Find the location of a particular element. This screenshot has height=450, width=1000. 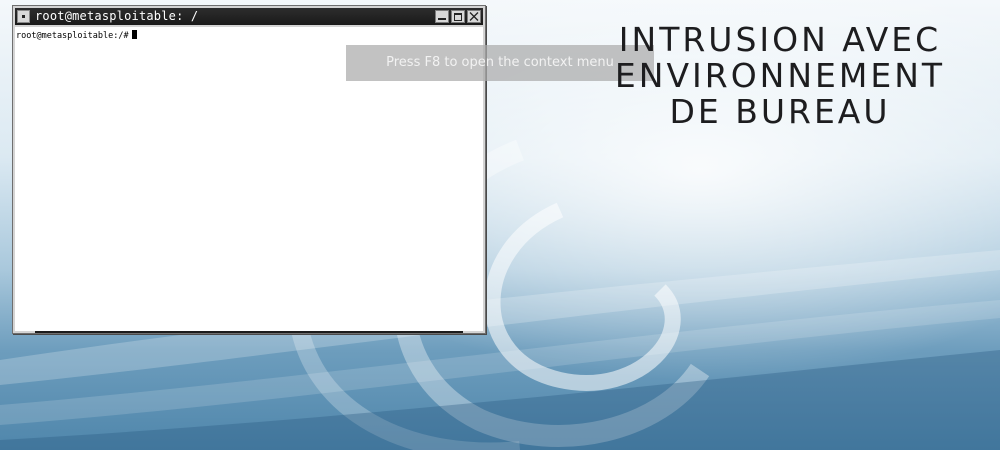

text-cursor is located at coordinates (134, 34).